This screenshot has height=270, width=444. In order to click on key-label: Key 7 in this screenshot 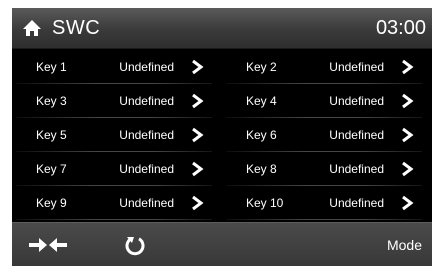, I will do `click(51, 169)`.